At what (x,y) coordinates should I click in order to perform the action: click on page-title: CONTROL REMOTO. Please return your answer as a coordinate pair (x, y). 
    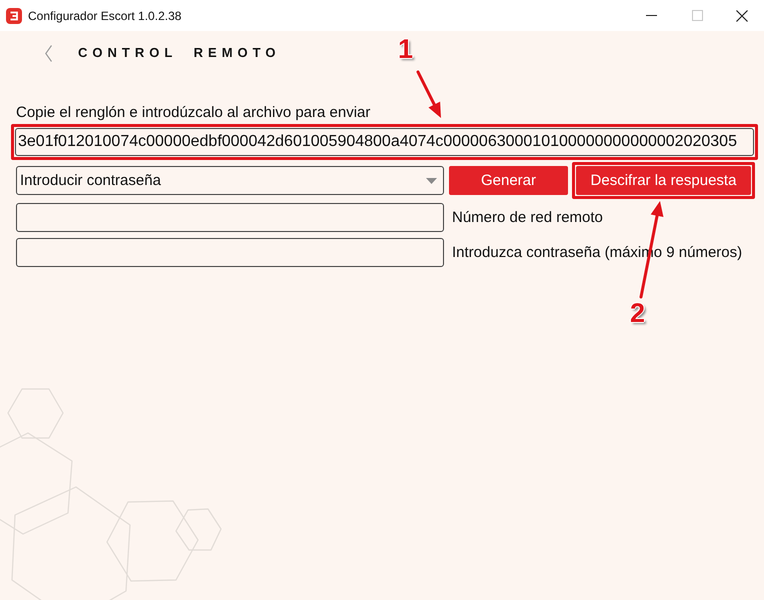
    Looking at the image, I should click on (179, 53).